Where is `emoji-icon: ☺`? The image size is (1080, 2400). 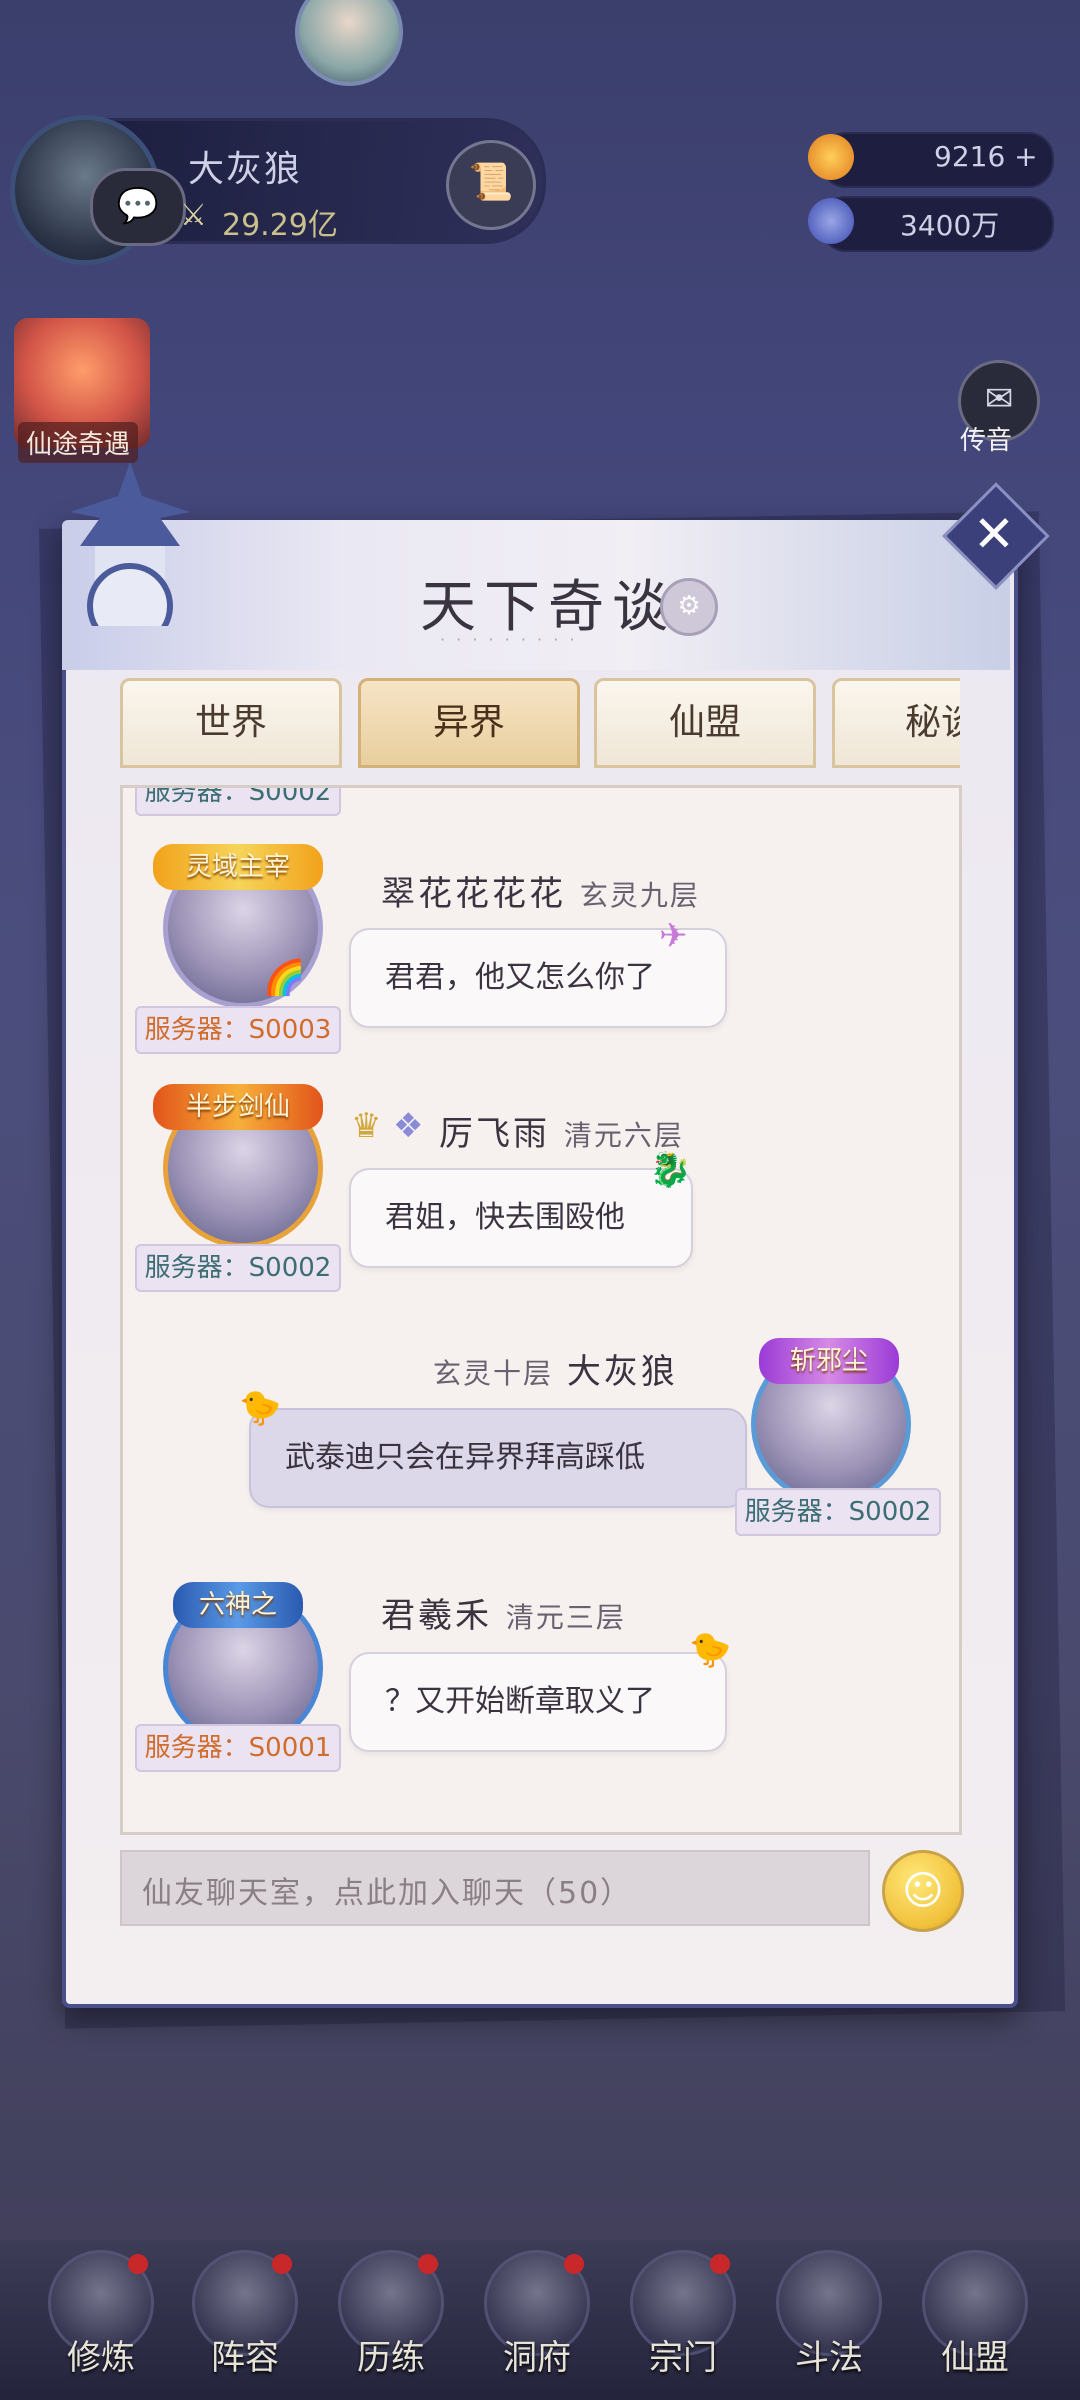
emoji-icon: ☺ is located at coordinates (923, 1891).